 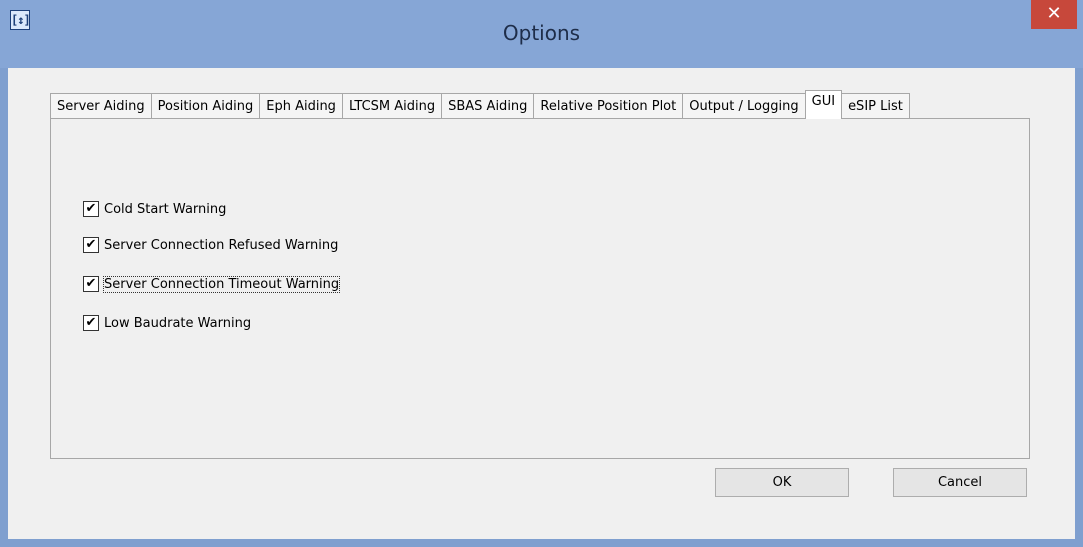 I want to click on tab-server-aiding: Server Aiding, so click(x=101, y=106).